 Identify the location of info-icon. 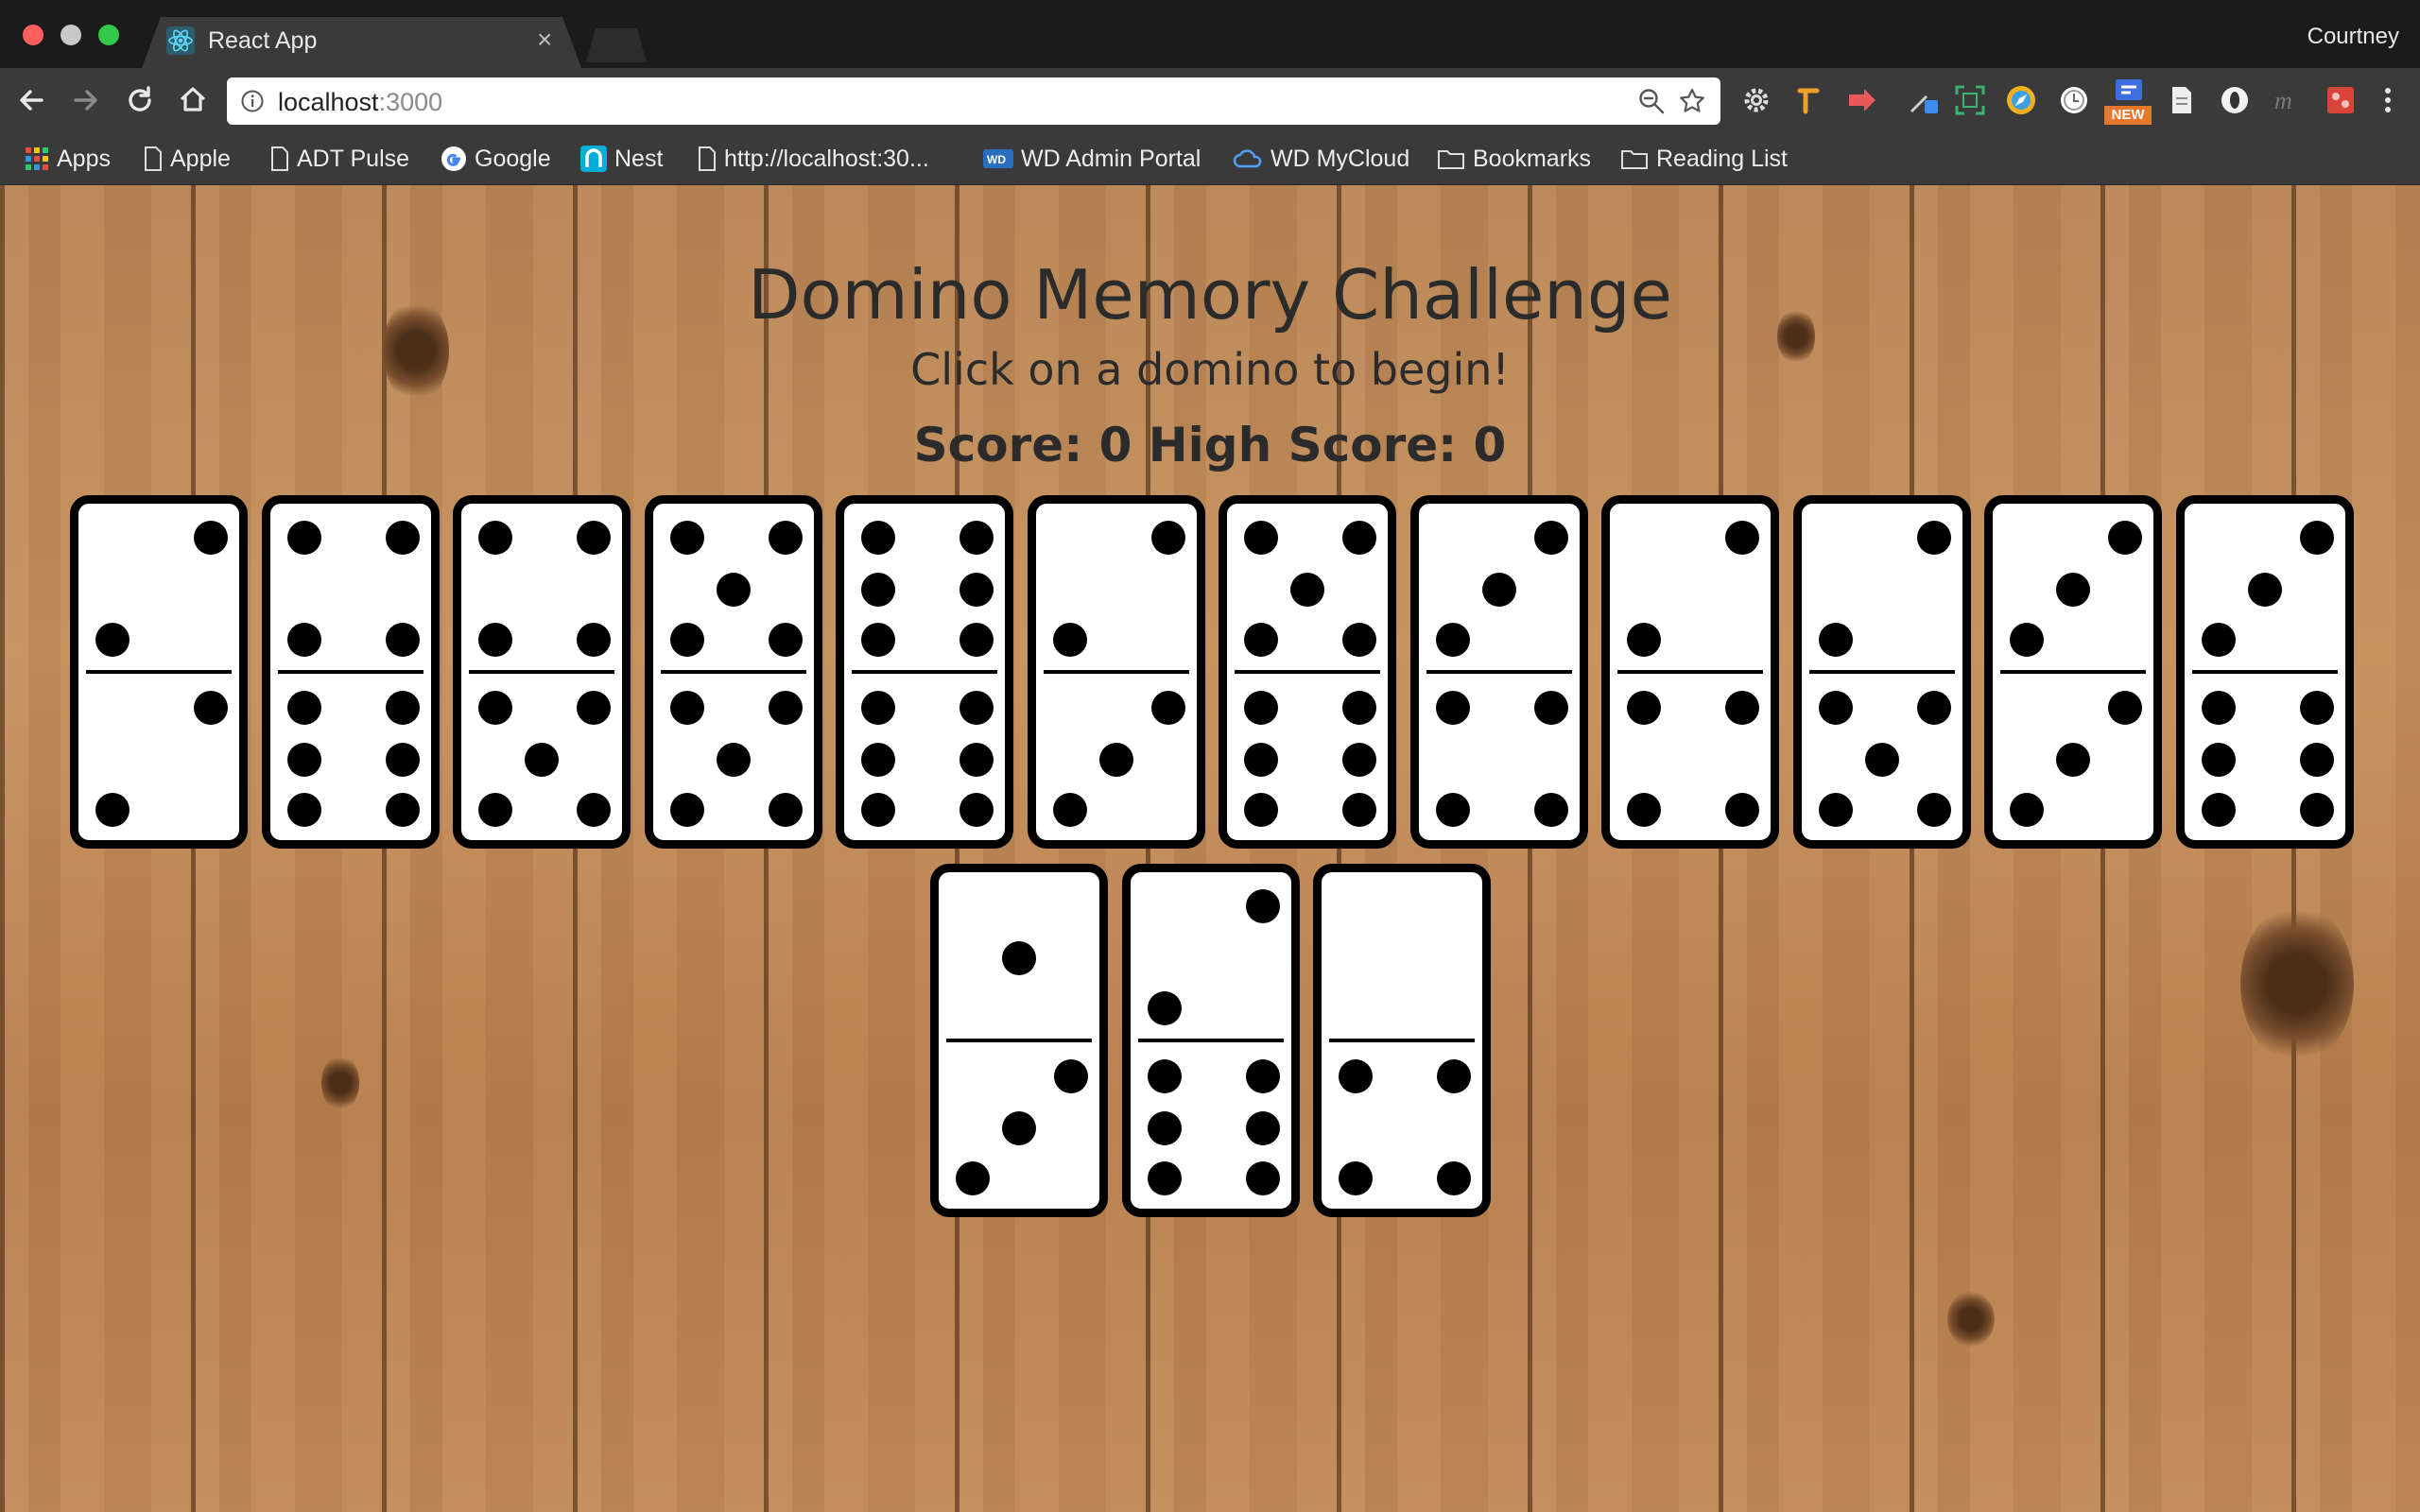
(252, 101).